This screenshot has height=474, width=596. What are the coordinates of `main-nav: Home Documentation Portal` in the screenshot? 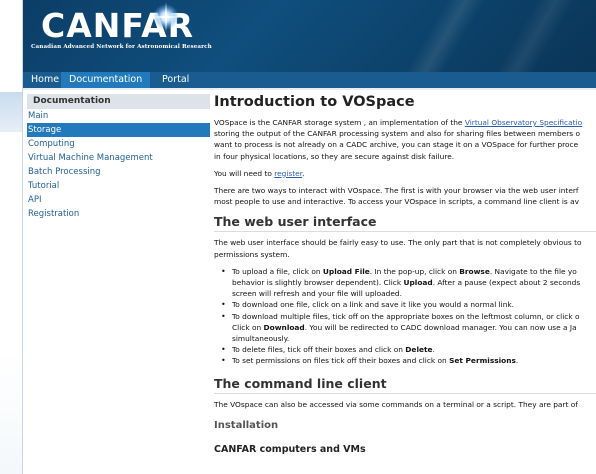 It's located at (309, 80).